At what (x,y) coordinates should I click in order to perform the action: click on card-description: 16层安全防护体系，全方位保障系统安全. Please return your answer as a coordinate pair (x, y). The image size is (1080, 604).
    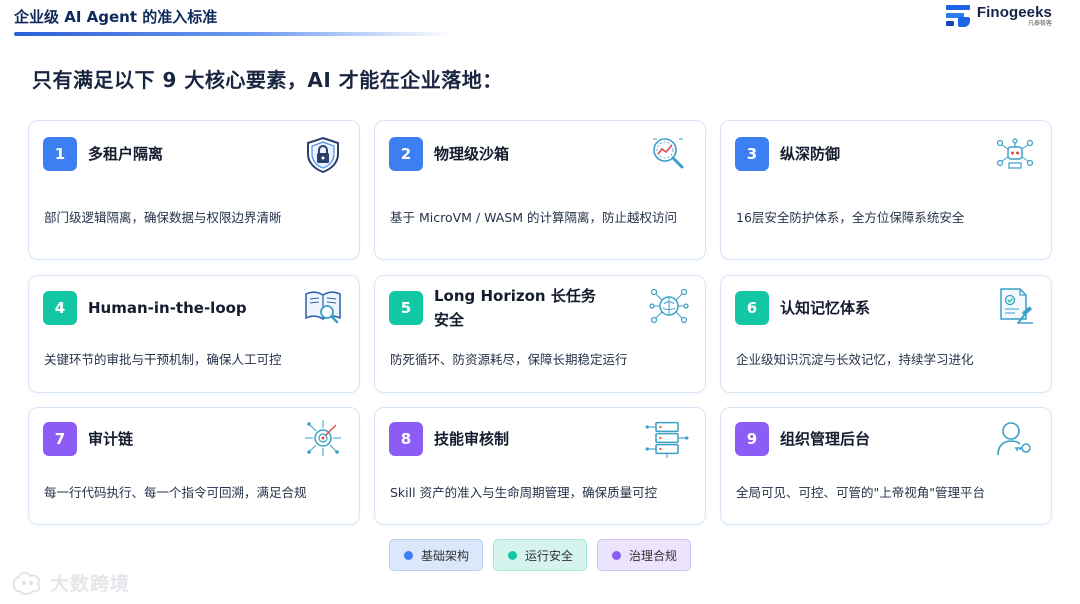
    Looking at the image, I should click on (850, 217).